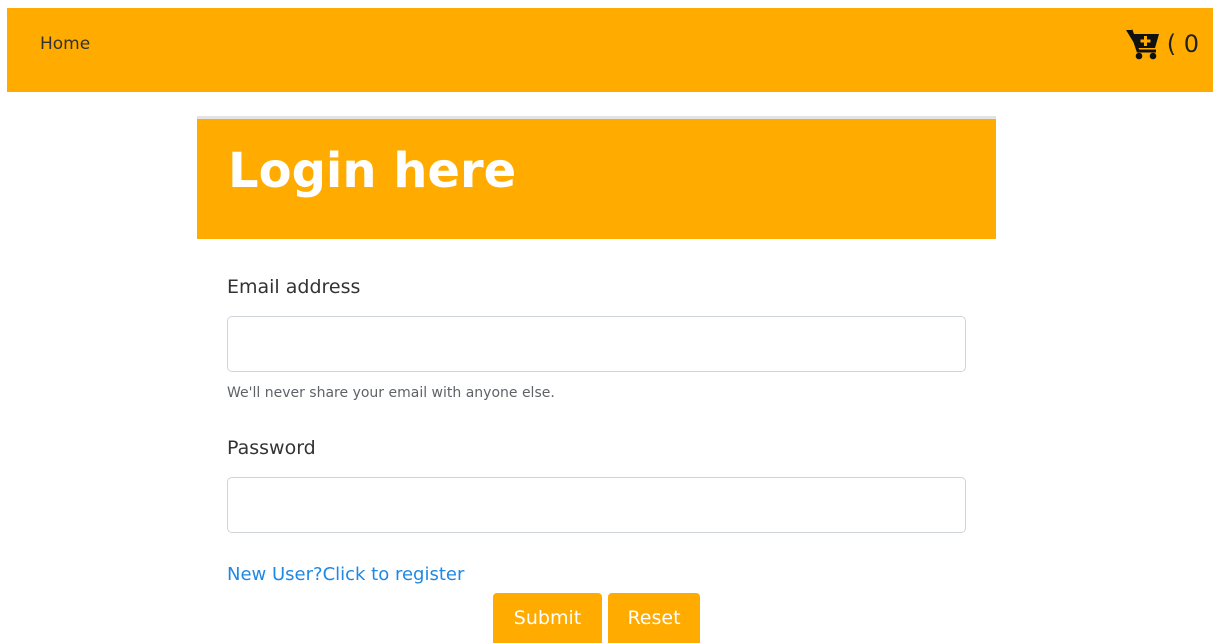 This screenshot has height=643, width=1213. What do you see at coordinates (1182, 44) in the screenshot?
I see `cart-count: ( 0` at bounding box center [1182, 44].